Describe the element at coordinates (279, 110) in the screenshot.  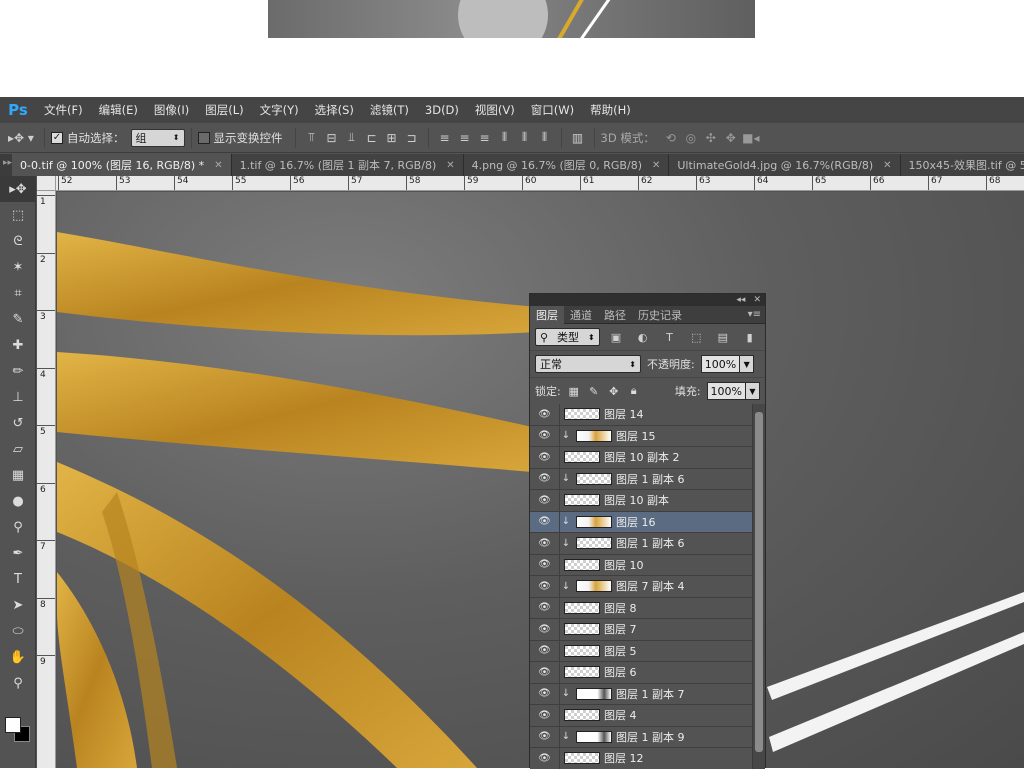
I see `menu-type: 文字(Y)` at that location.